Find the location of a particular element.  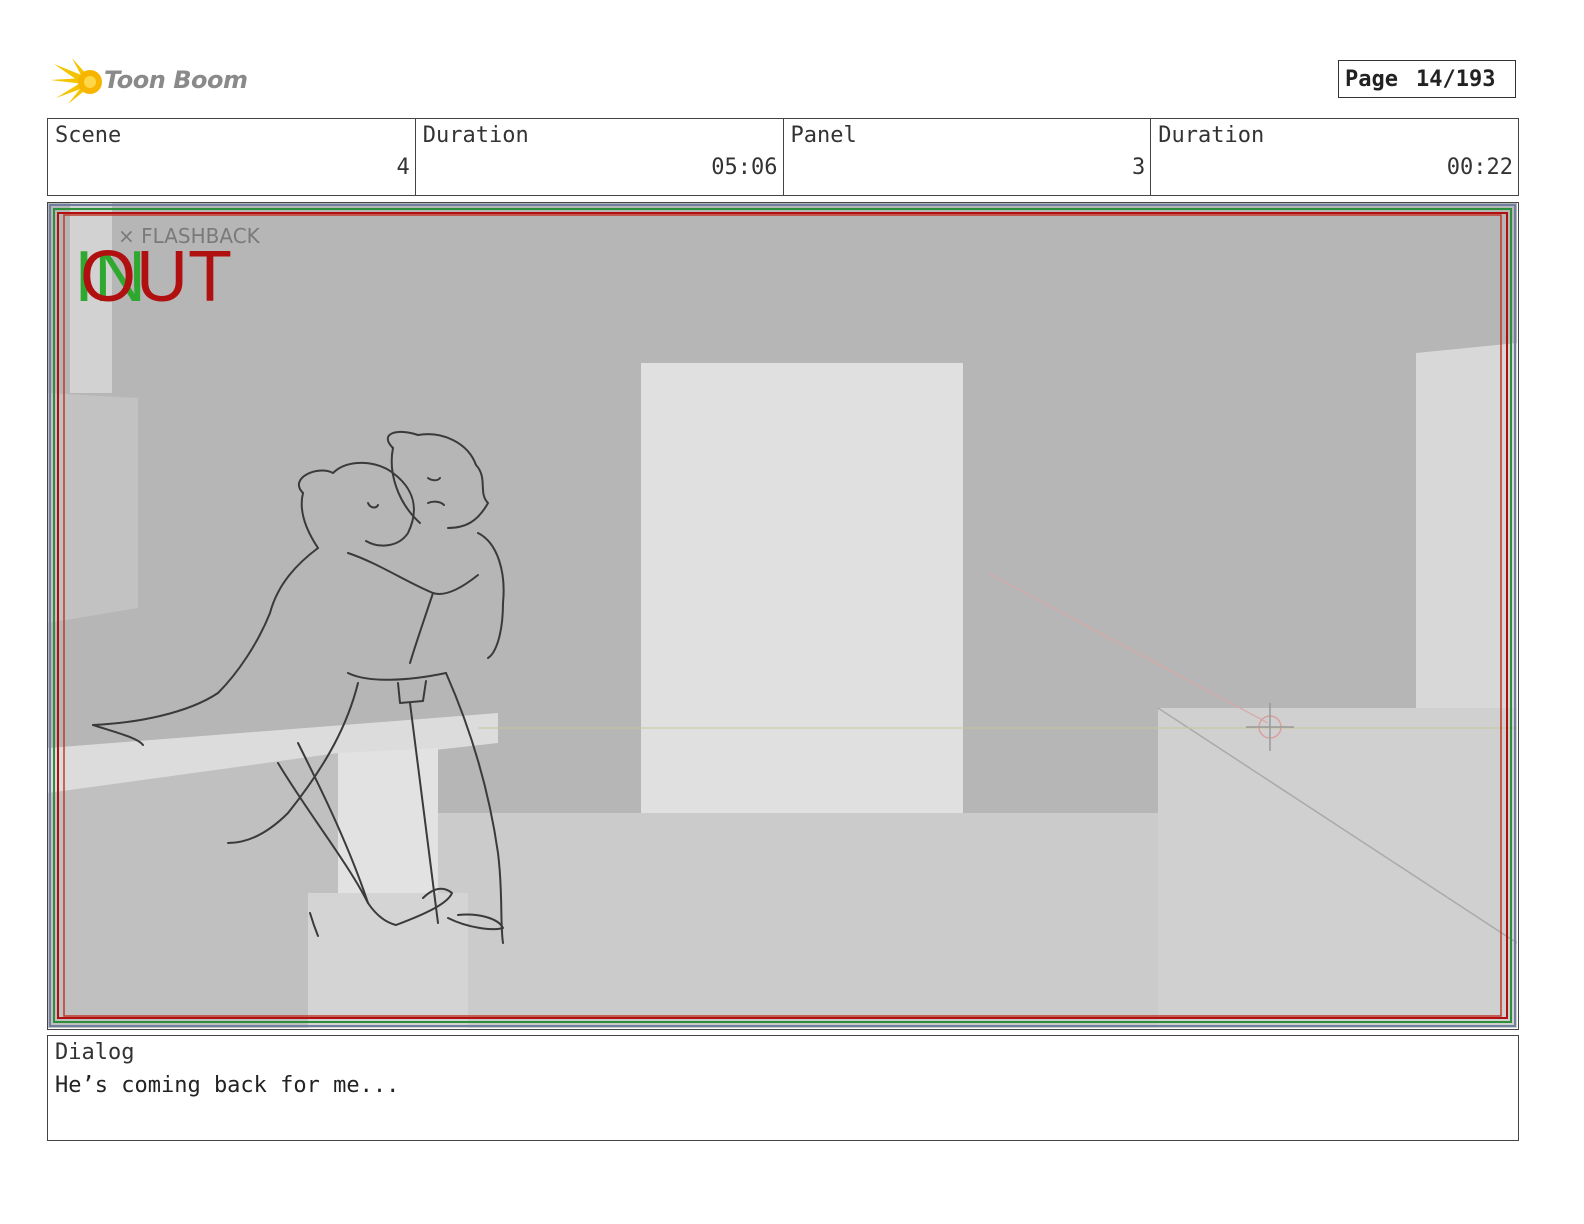

panel-cell: Panel 3 is located at coordinates (968, 157).